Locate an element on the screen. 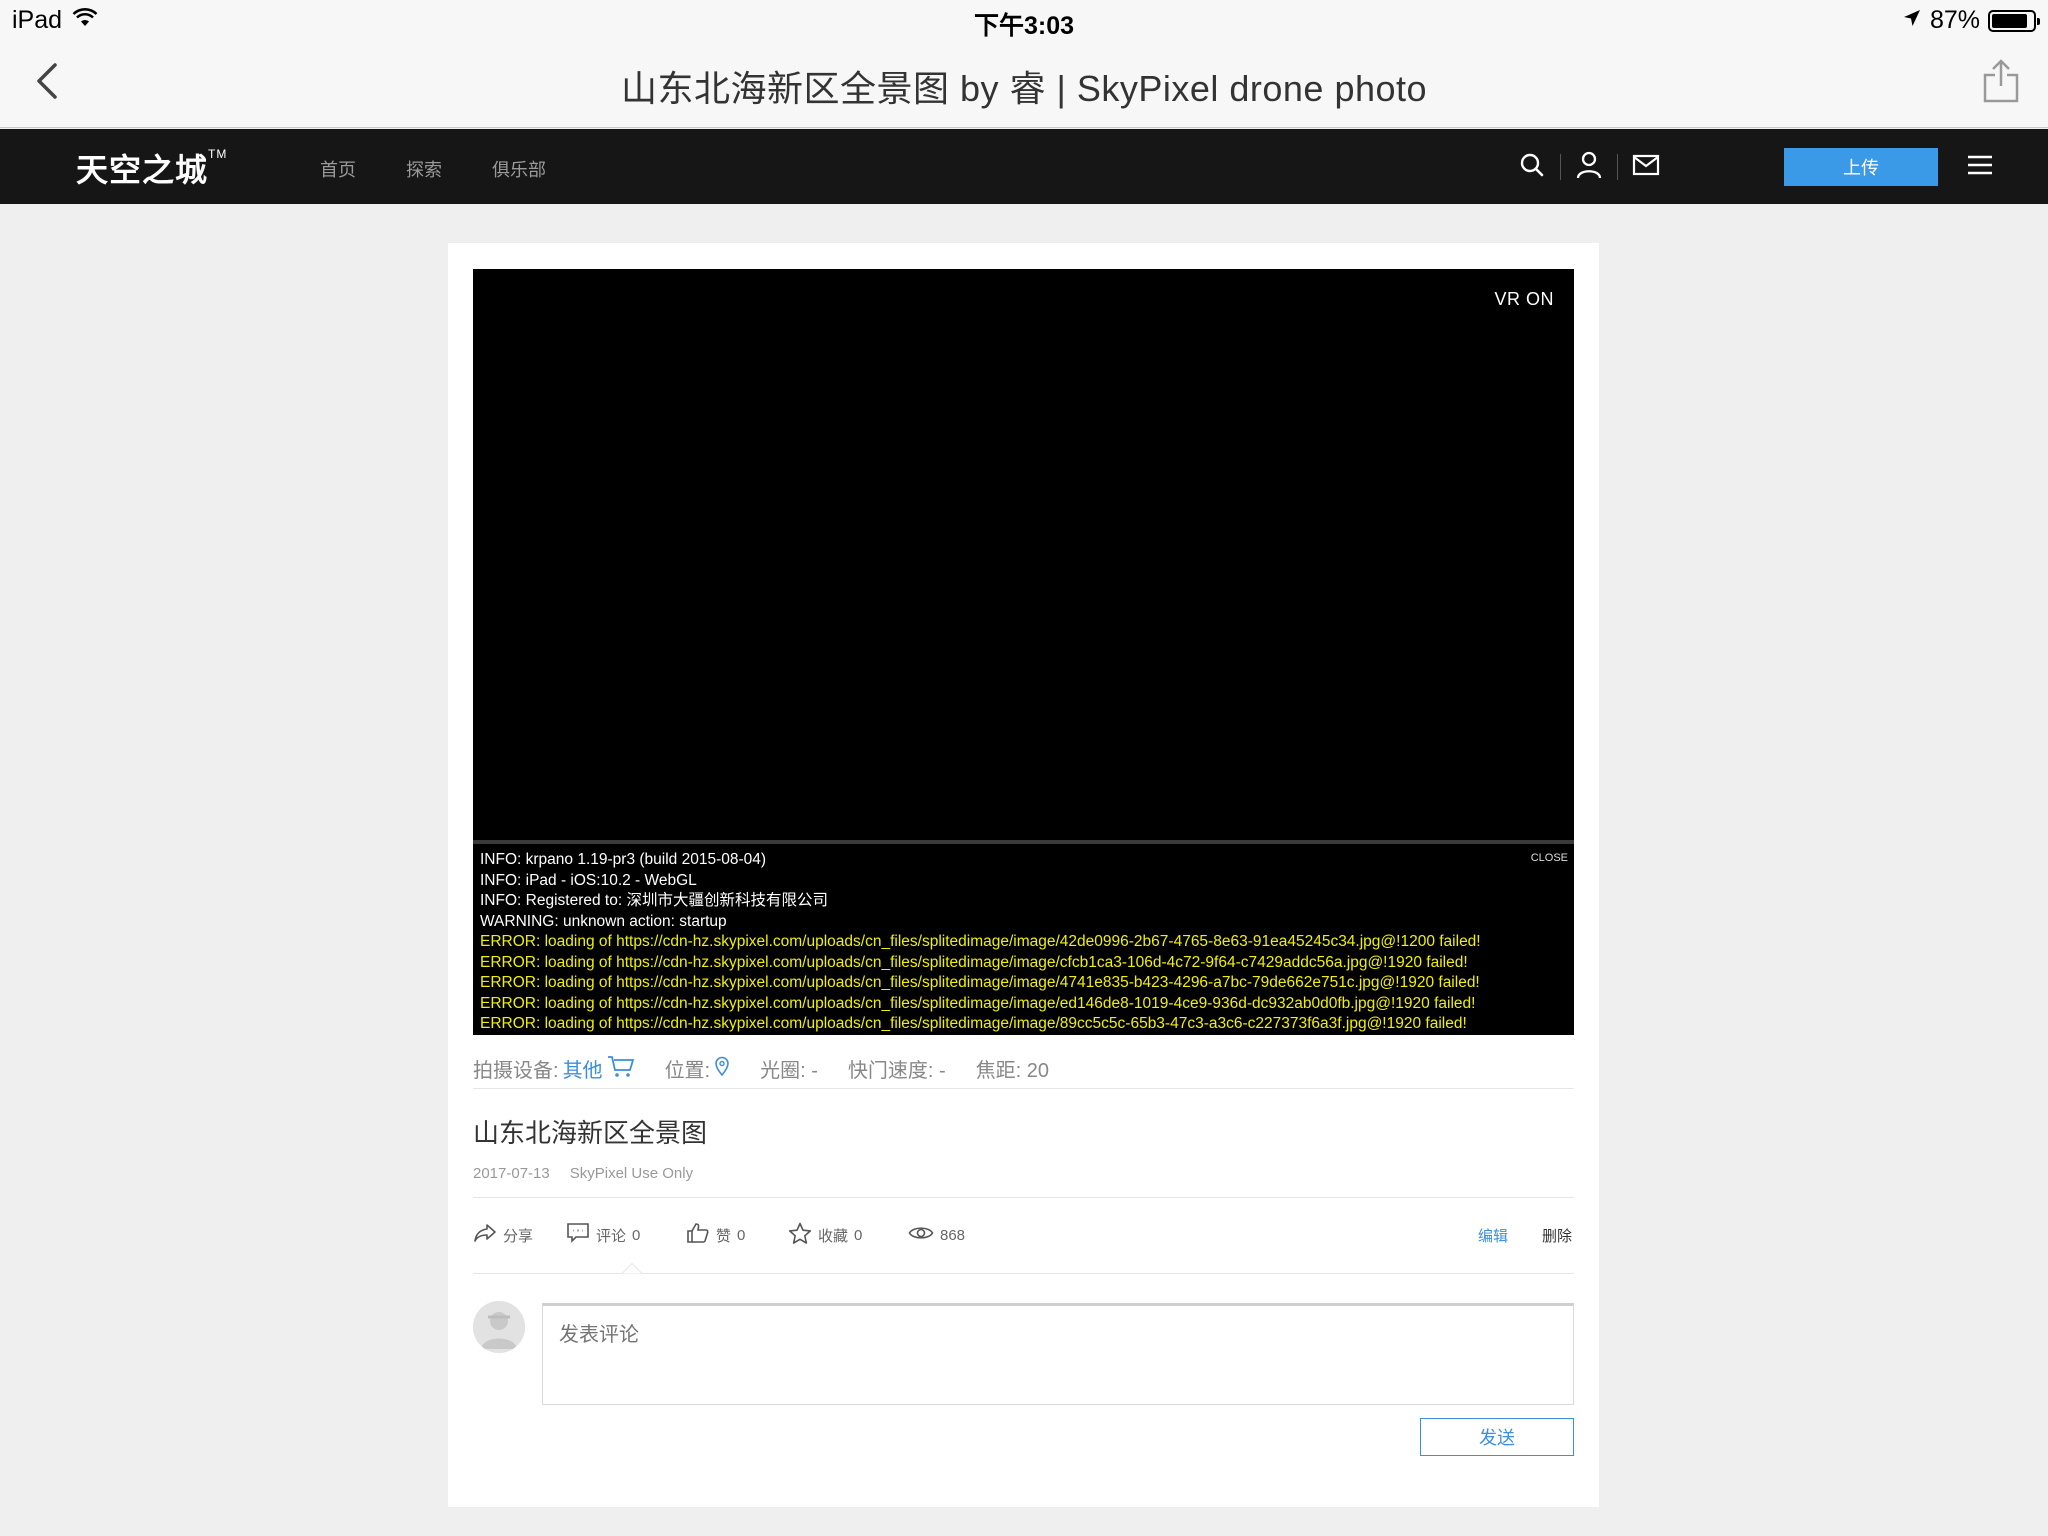 This screenshot has height=1536, width=2048. divider is located at coordinates (1023, 1197).